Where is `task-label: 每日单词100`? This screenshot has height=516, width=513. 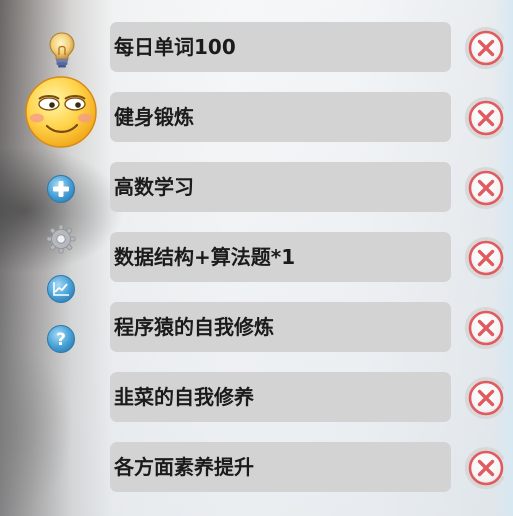 task-label: 每日单词100 is located at coordinates (175, 47).